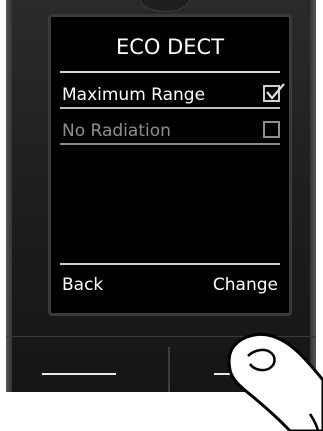  What do you see at coordinates (275, 381) in the screenshot?
I see `pointing-hand-icon` at bounding box center [275, 381].